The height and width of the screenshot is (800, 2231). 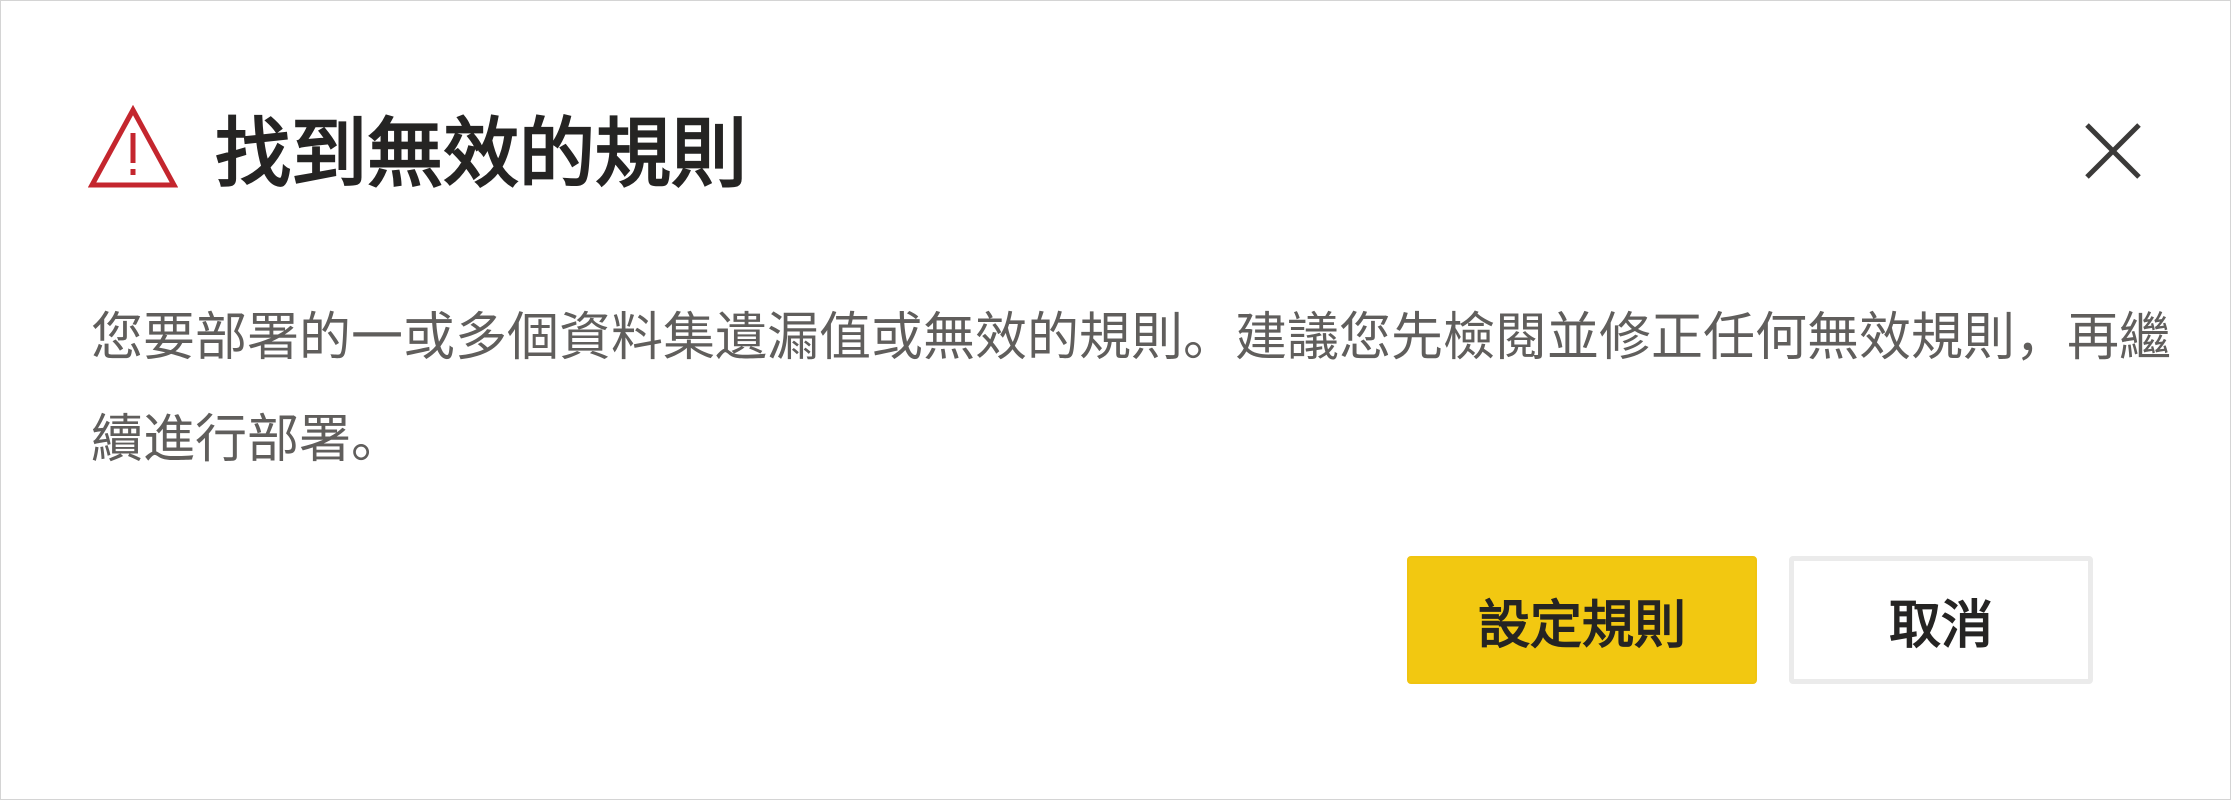 What do you see at coordinates (1941, 620) in the screenshot?
I see `cancel-button: 取消` at bounding box center [1941, 620].